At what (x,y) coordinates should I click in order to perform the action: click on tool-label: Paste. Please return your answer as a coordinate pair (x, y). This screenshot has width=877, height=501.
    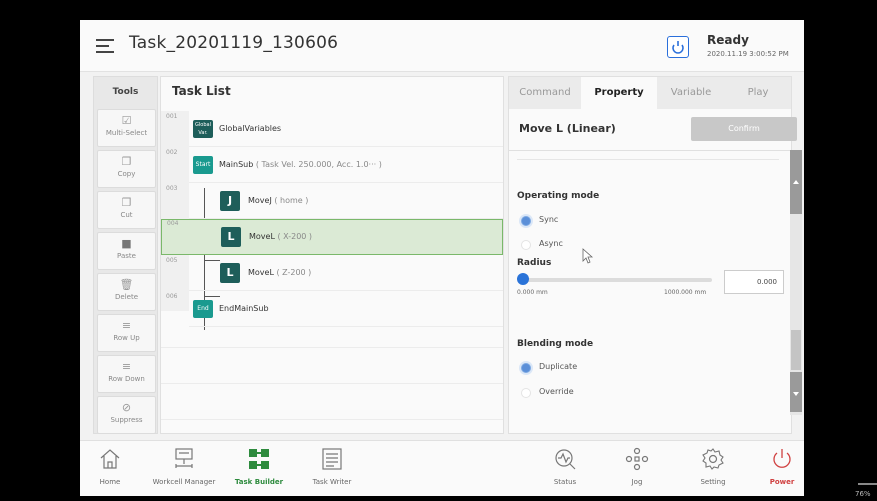
    Looking at the image, I should click on (126, 256).